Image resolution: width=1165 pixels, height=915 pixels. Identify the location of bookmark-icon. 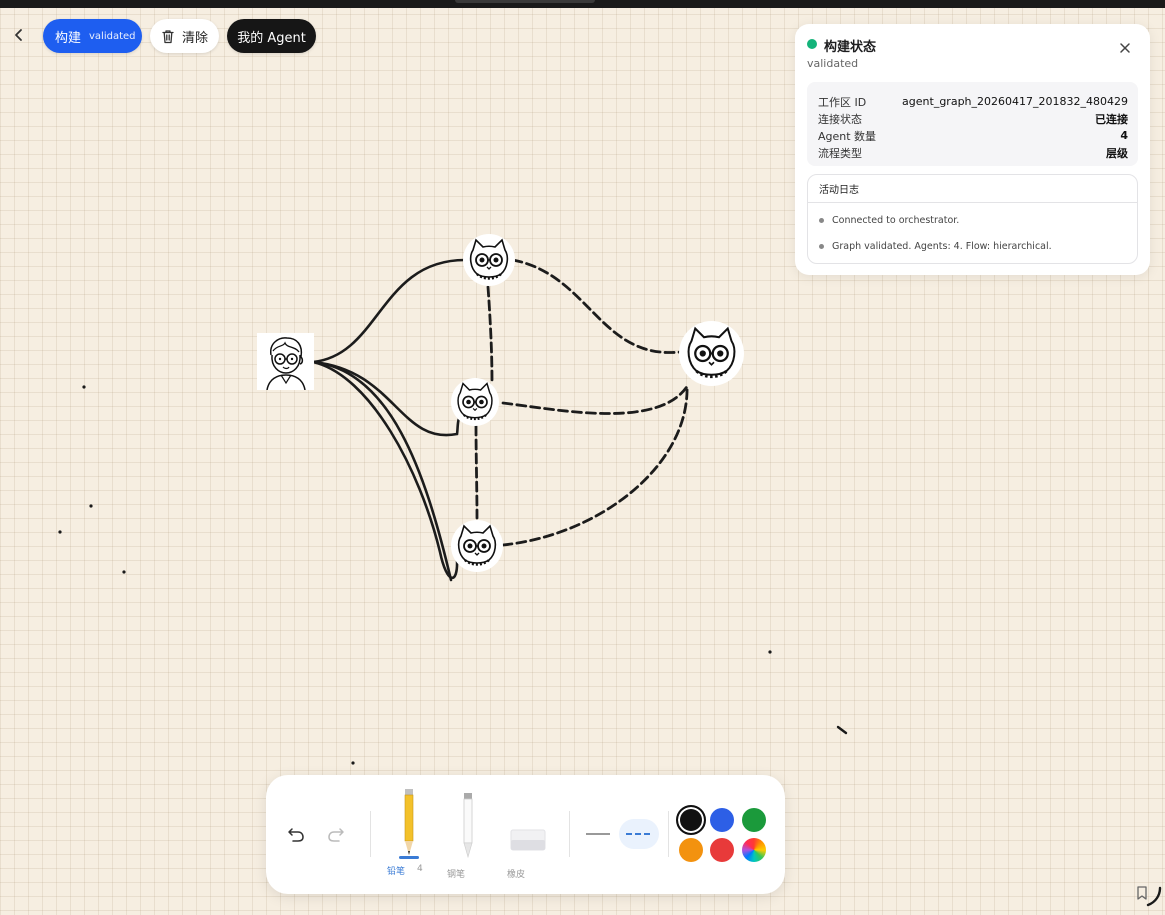
(1142, 893).